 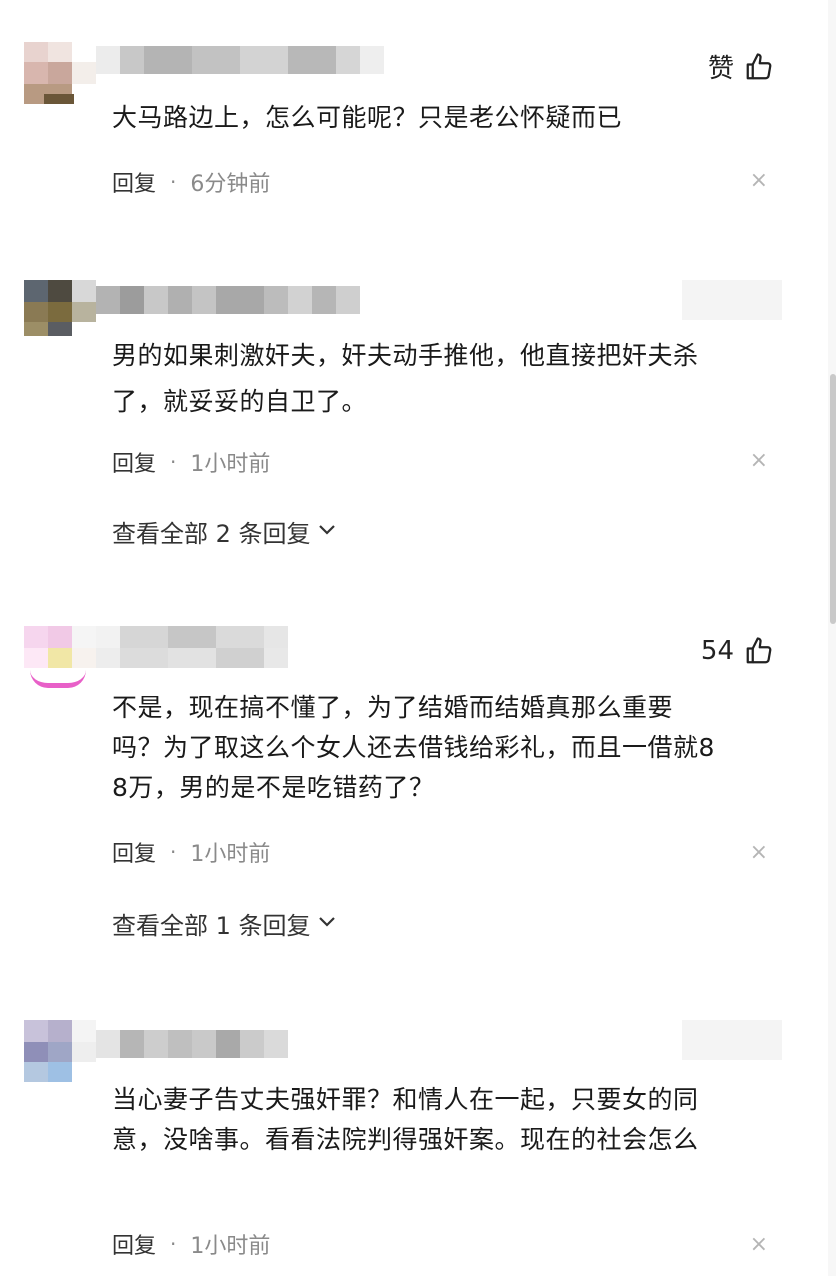 What do you see at coordinates (367, 117) in the screenshot?
I see `comment-text: 大马路边上，怎么可能呢？只是老公怀疑而已` at bounding box center [367, 117].